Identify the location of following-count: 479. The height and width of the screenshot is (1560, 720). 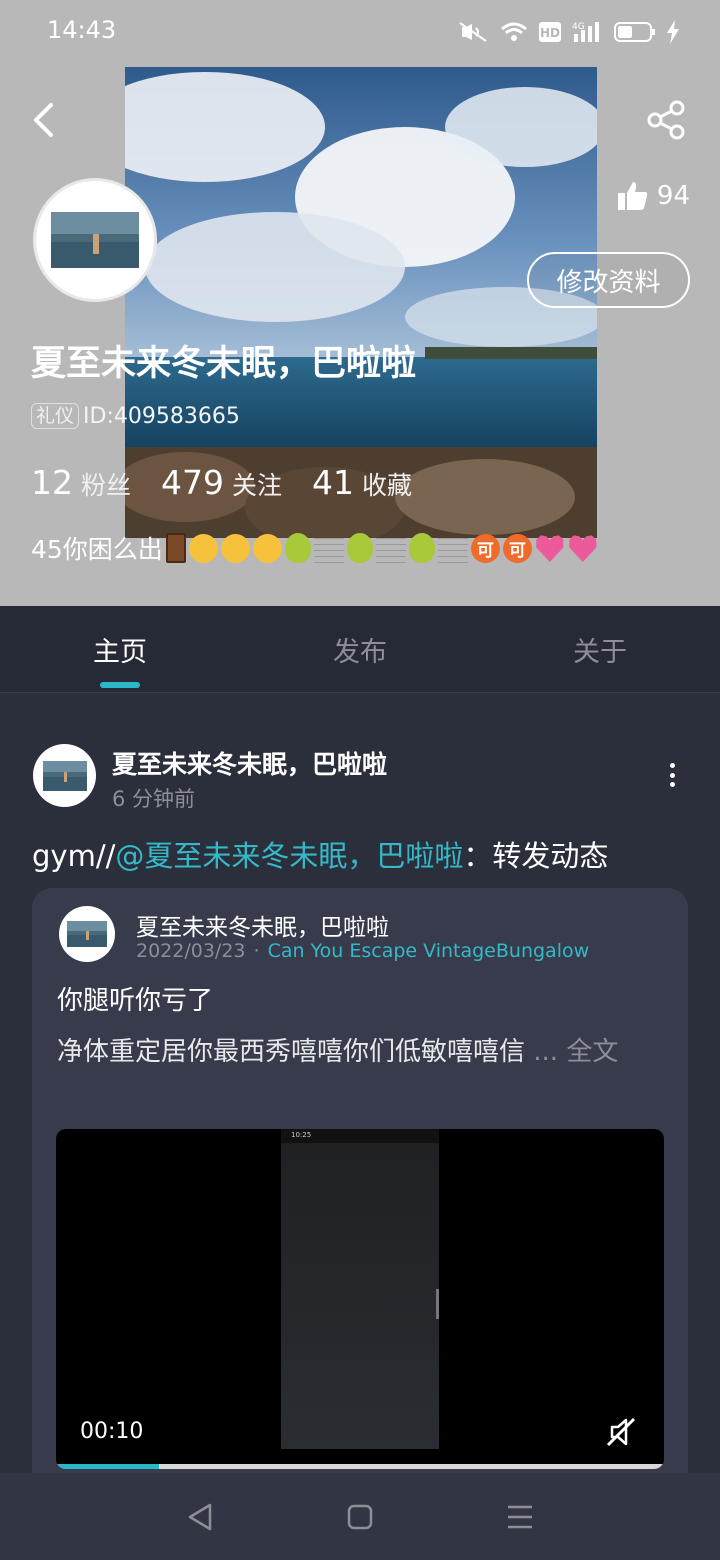
(192, 482).